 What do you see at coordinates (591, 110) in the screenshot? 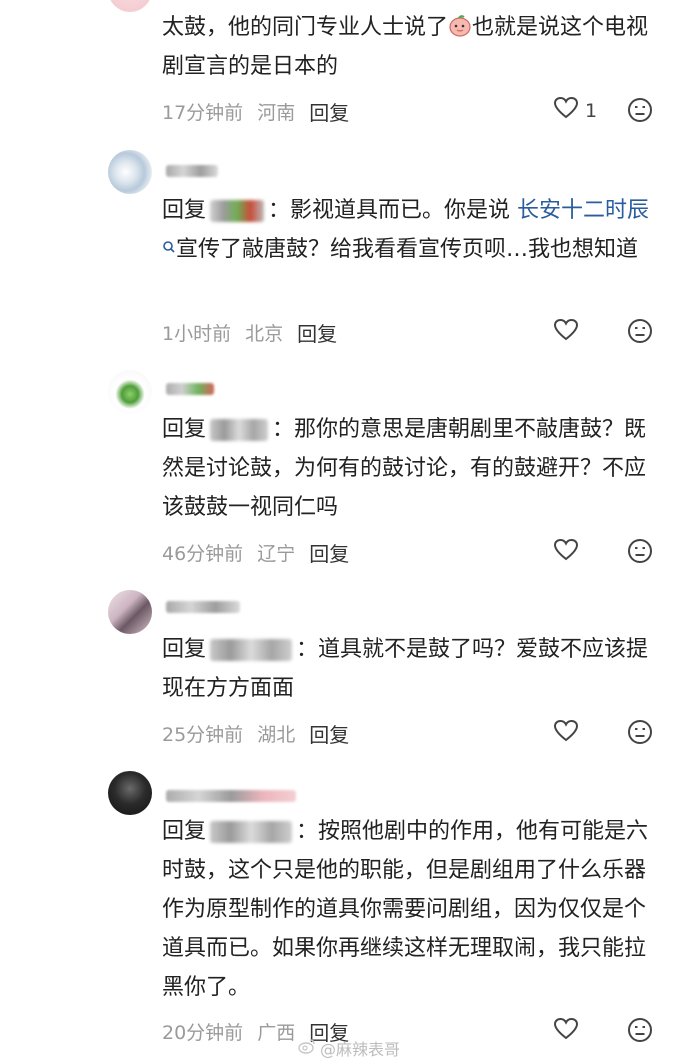
I see `like-count: 1` at bounding box center [591, 110].